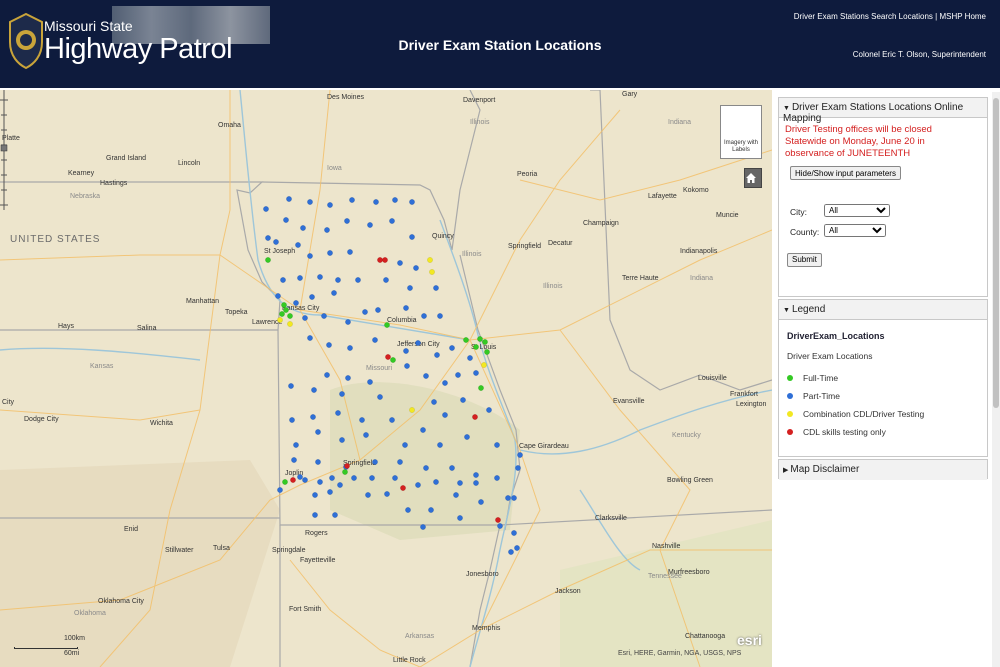 The width and height of the screenshot is (1000, 667). What do you see at coordinates (845, 173) in the screenshot?
I see `hide-show-parameters-button: Hide/Show input parameters` at bounding box center [845, 173].